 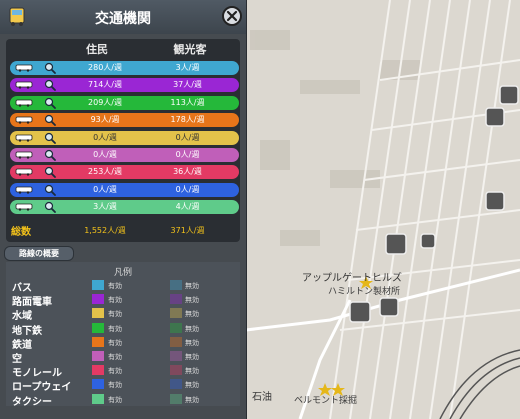 What do you see at coordinates (364, 292) in the screenshot?
I see `map-facility-label: ハミルトン製材所` at bounding box center [364, 292].